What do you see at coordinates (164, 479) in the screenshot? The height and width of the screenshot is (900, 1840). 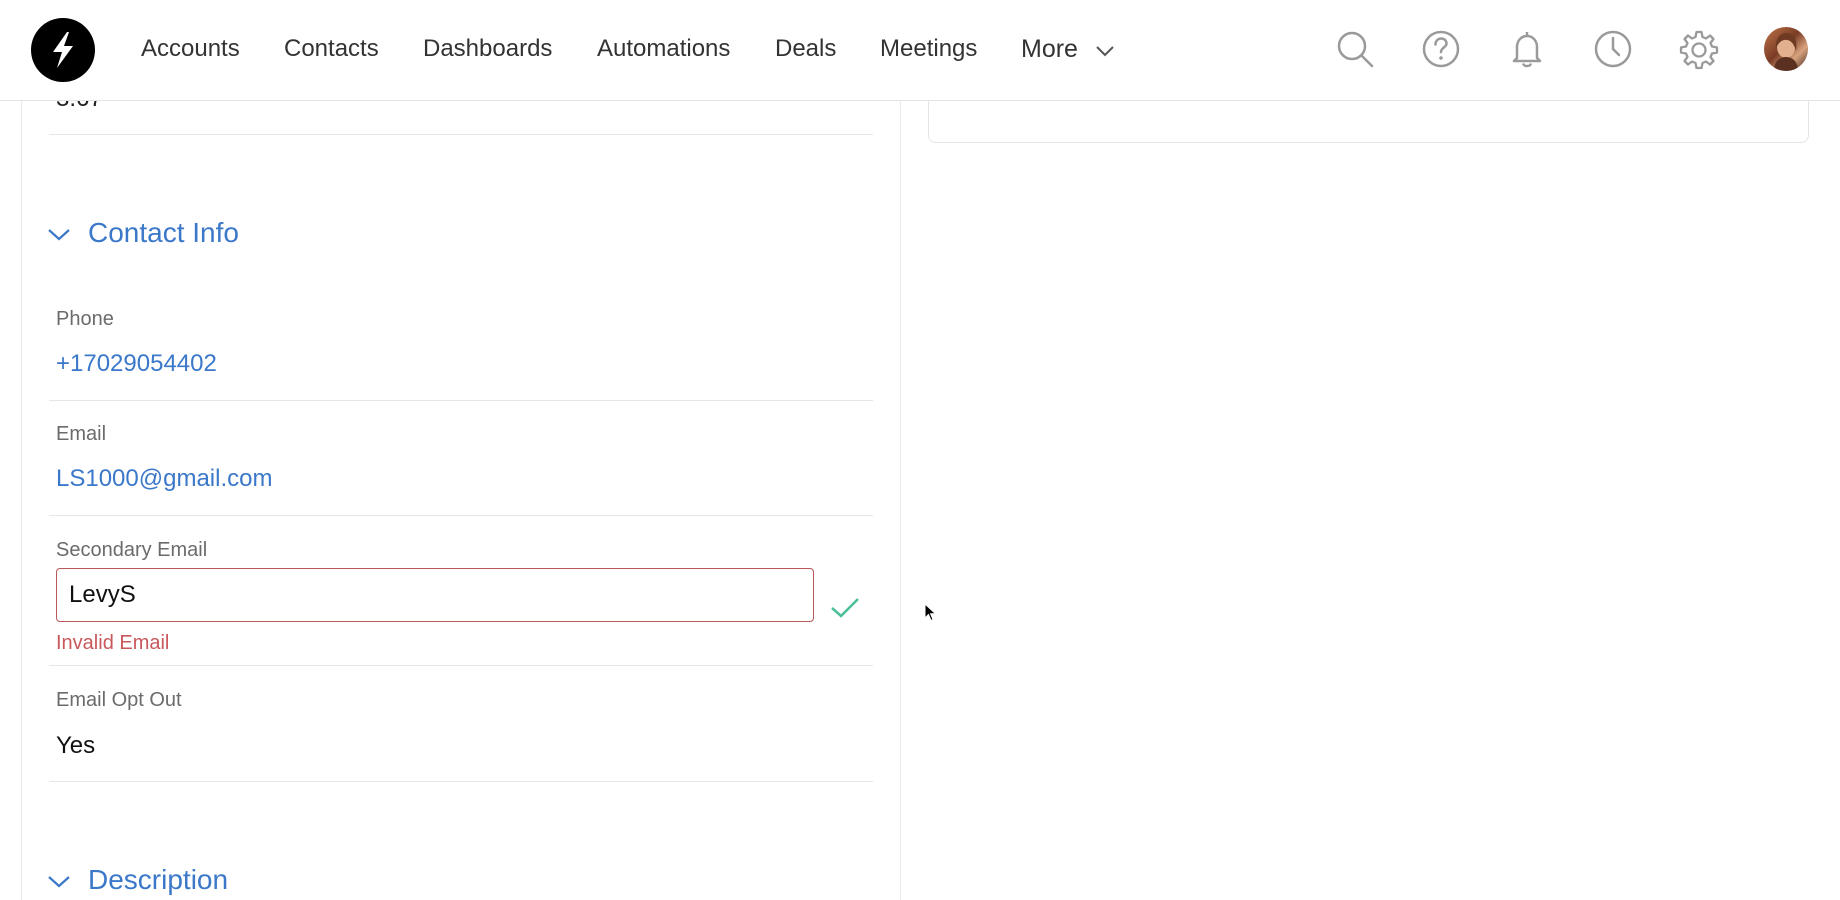 I see `email-value-link: LS1000@gmail.com` at bounding box center [164, 479].